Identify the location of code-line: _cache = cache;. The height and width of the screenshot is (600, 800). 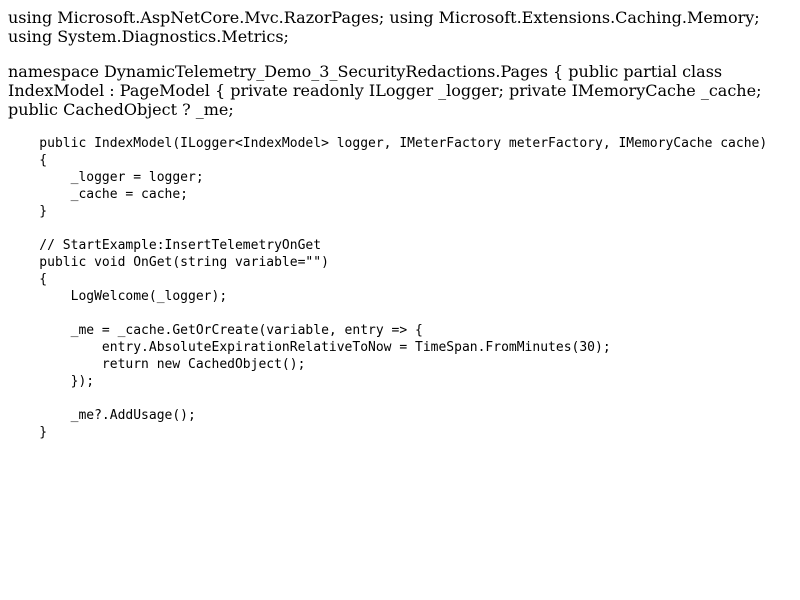
(98, 194).